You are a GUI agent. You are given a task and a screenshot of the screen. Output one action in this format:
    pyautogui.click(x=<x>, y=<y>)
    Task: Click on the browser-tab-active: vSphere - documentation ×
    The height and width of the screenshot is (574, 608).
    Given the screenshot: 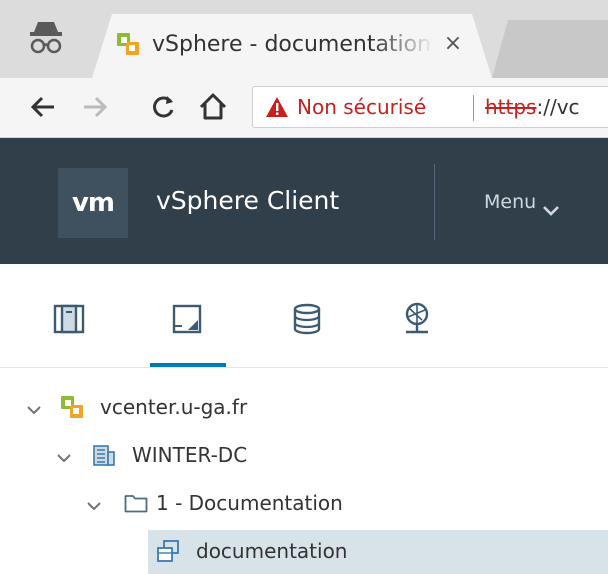 What is the action you would take?
    pyautogui.click(x=292, y=46)
    